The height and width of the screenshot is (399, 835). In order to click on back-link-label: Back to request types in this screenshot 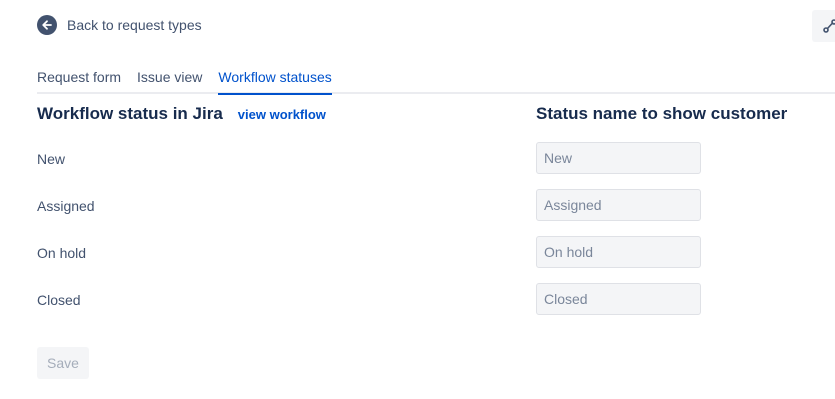, I will do `click(134, 25)`.